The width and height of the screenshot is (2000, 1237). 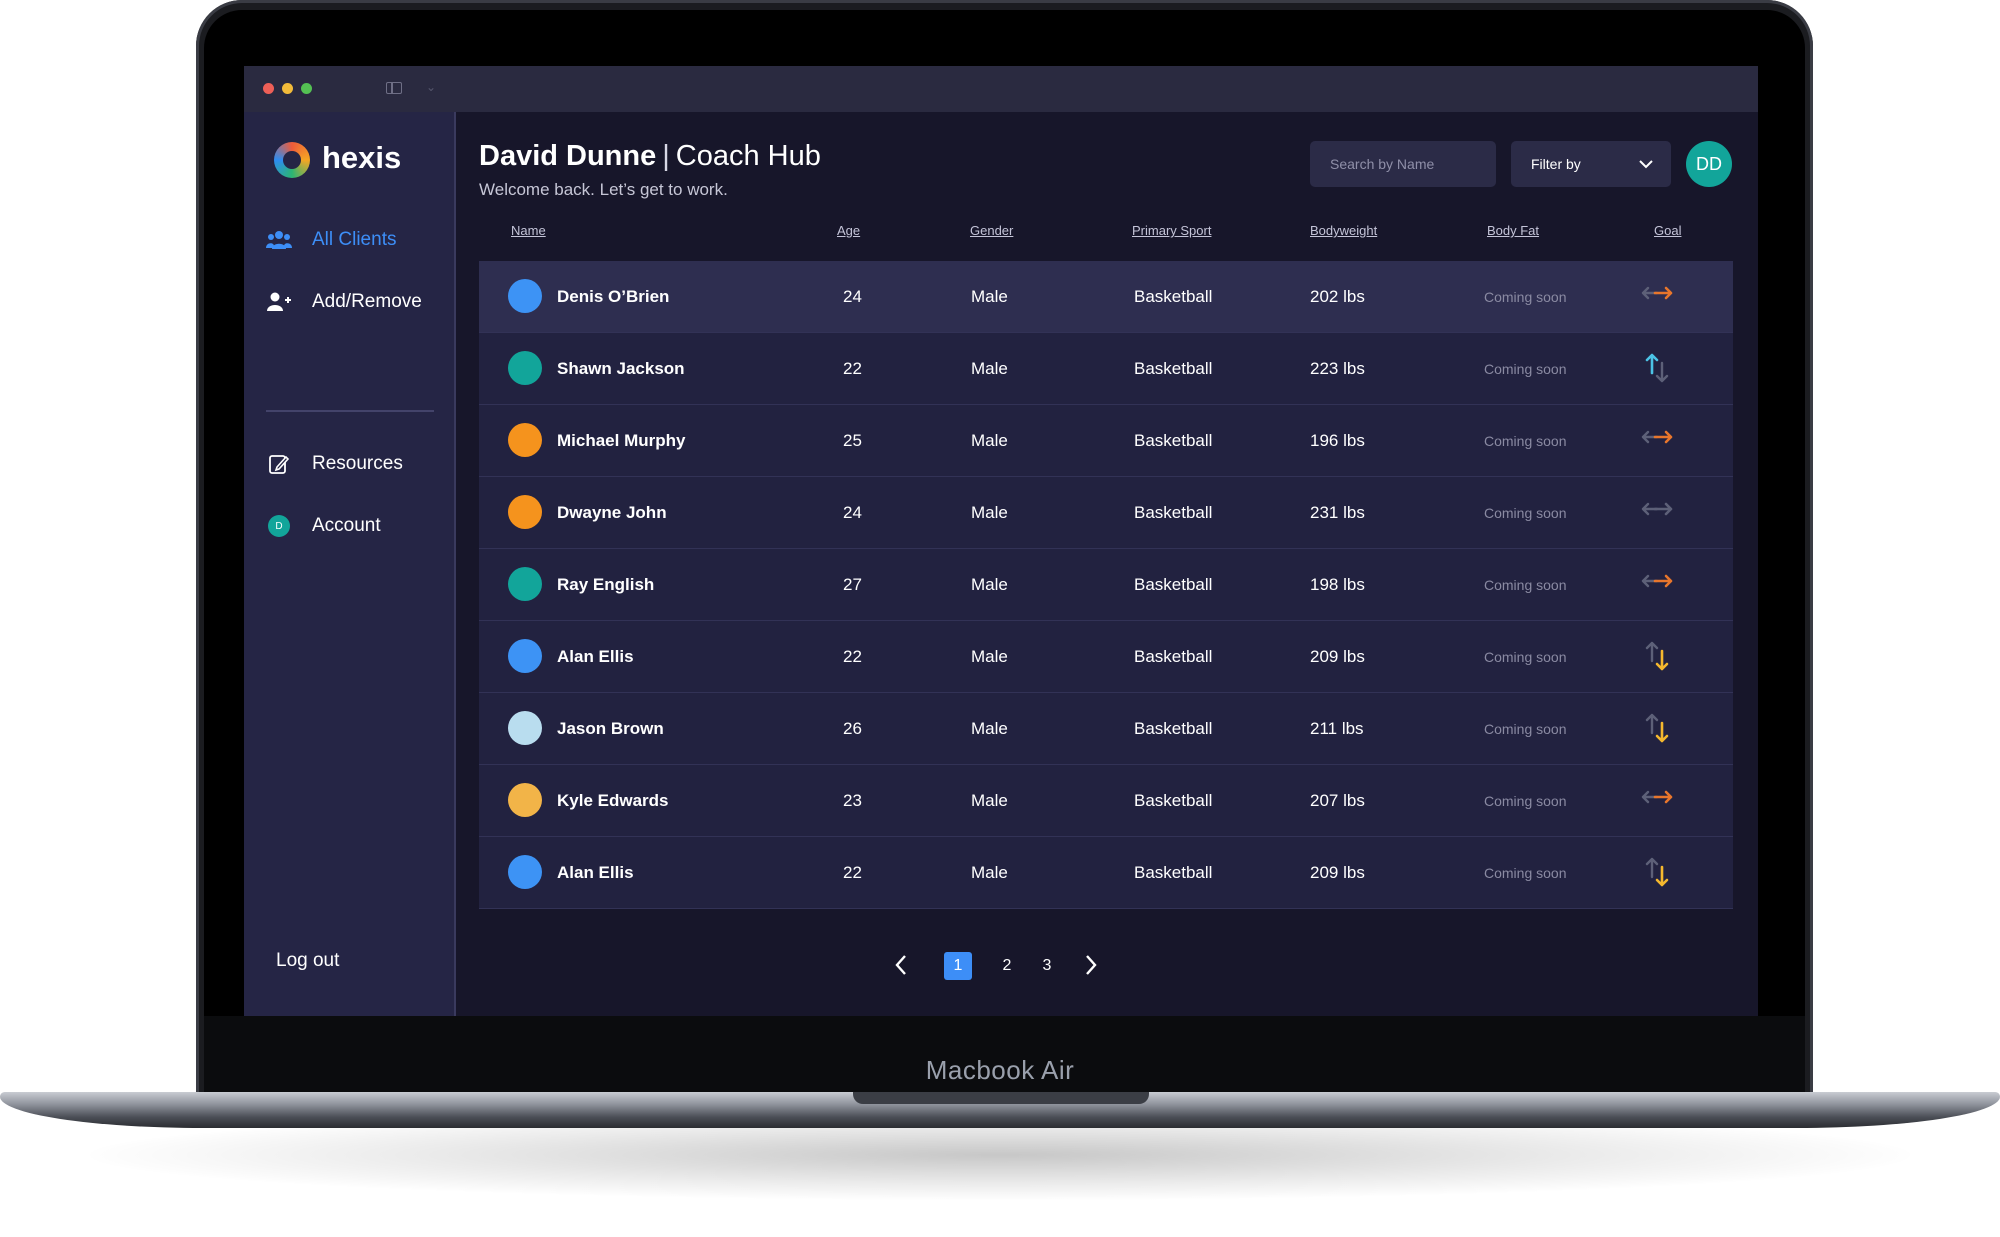 I want to click on client-bodyweight: 207 lbs, so click(x=1337, y=800).